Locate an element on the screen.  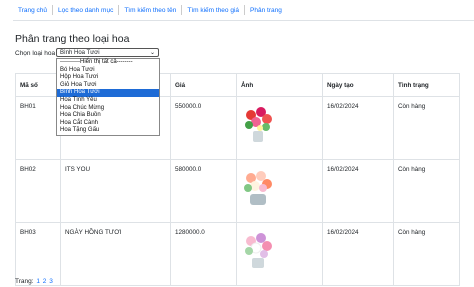
option-hoa-cat-canh: Hoa Cắt Cành is located at coordinates (108, 124).